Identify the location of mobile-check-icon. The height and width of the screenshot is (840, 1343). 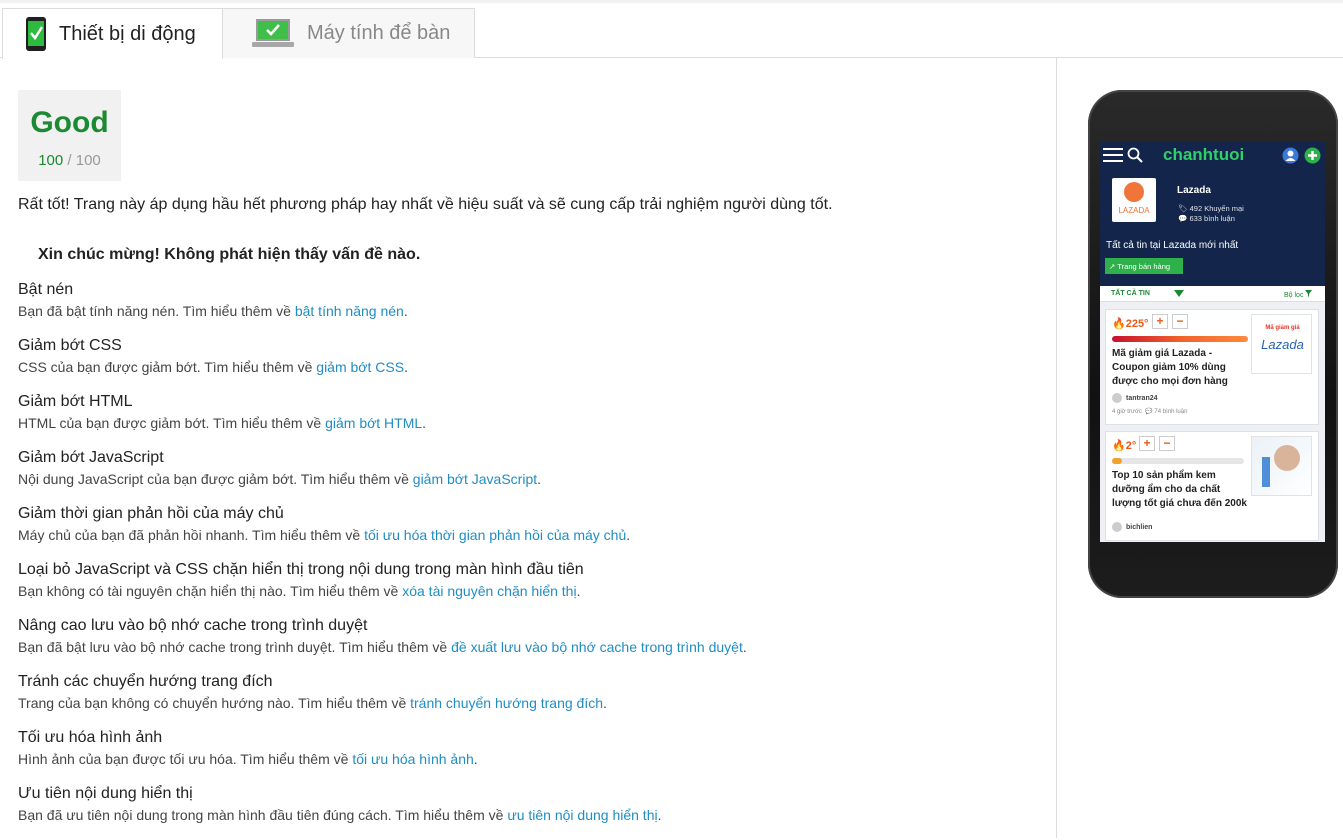
(36, 34).